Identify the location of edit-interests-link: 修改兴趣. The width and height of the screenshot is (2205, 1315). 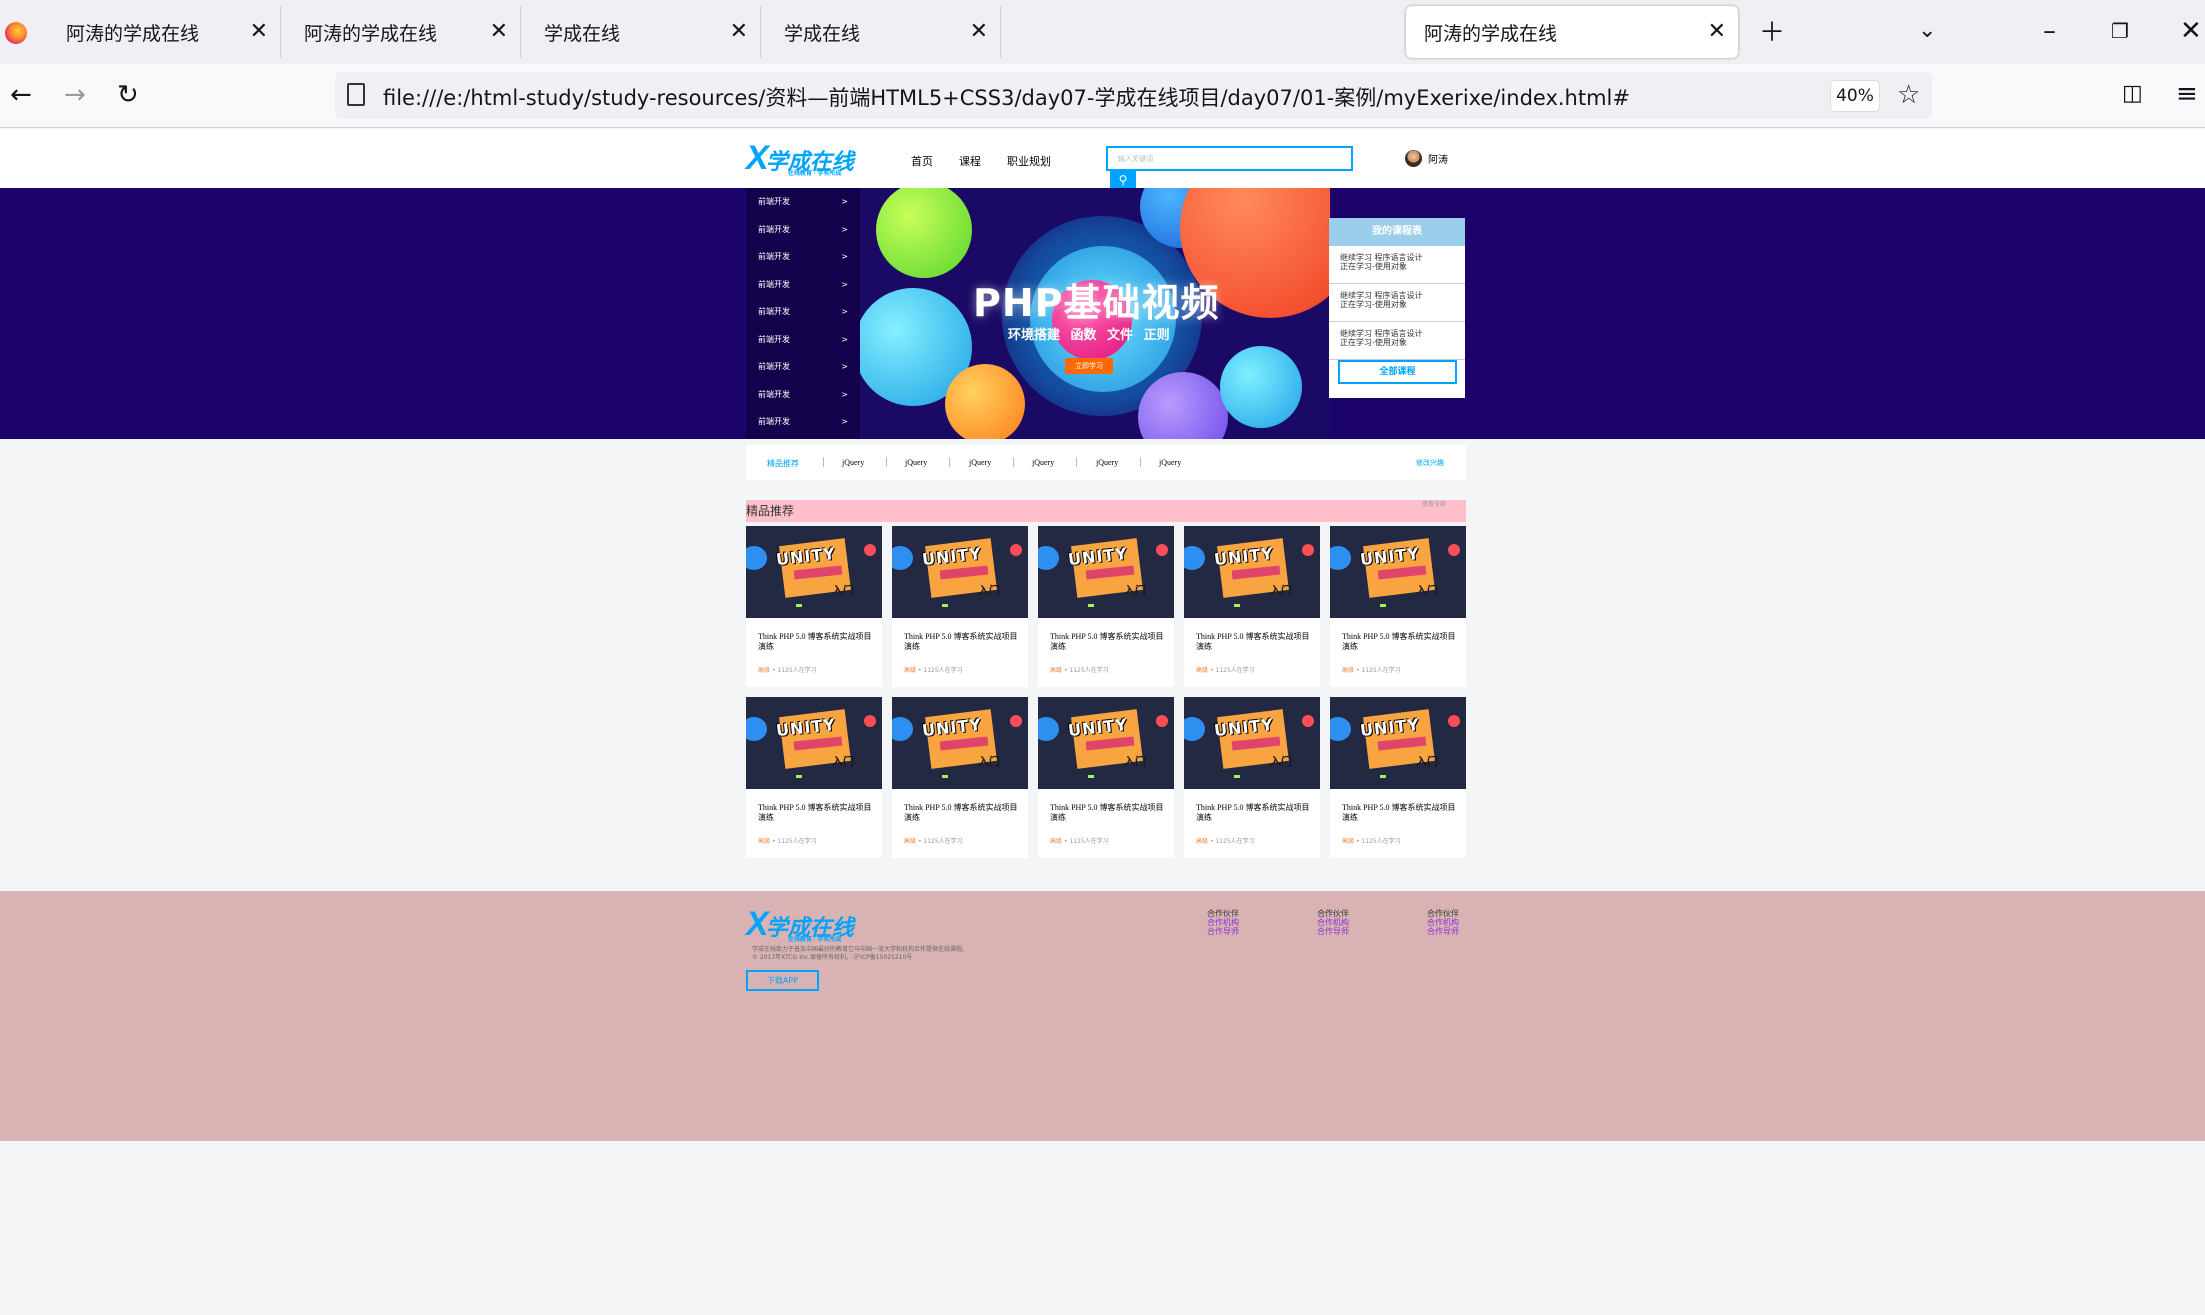
(1430, 463).